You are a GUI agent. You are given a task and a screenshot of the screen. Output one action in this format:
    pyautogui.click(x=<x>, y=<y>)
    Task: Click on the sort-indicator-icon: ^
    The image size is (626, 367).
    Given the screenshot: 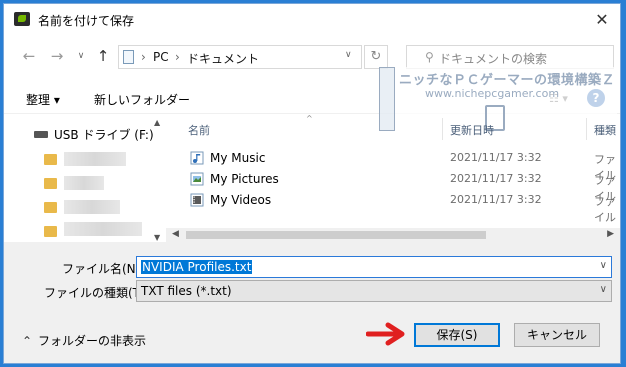 What is the action you would take?
    pyautogui.click(x=309, y=118)
    